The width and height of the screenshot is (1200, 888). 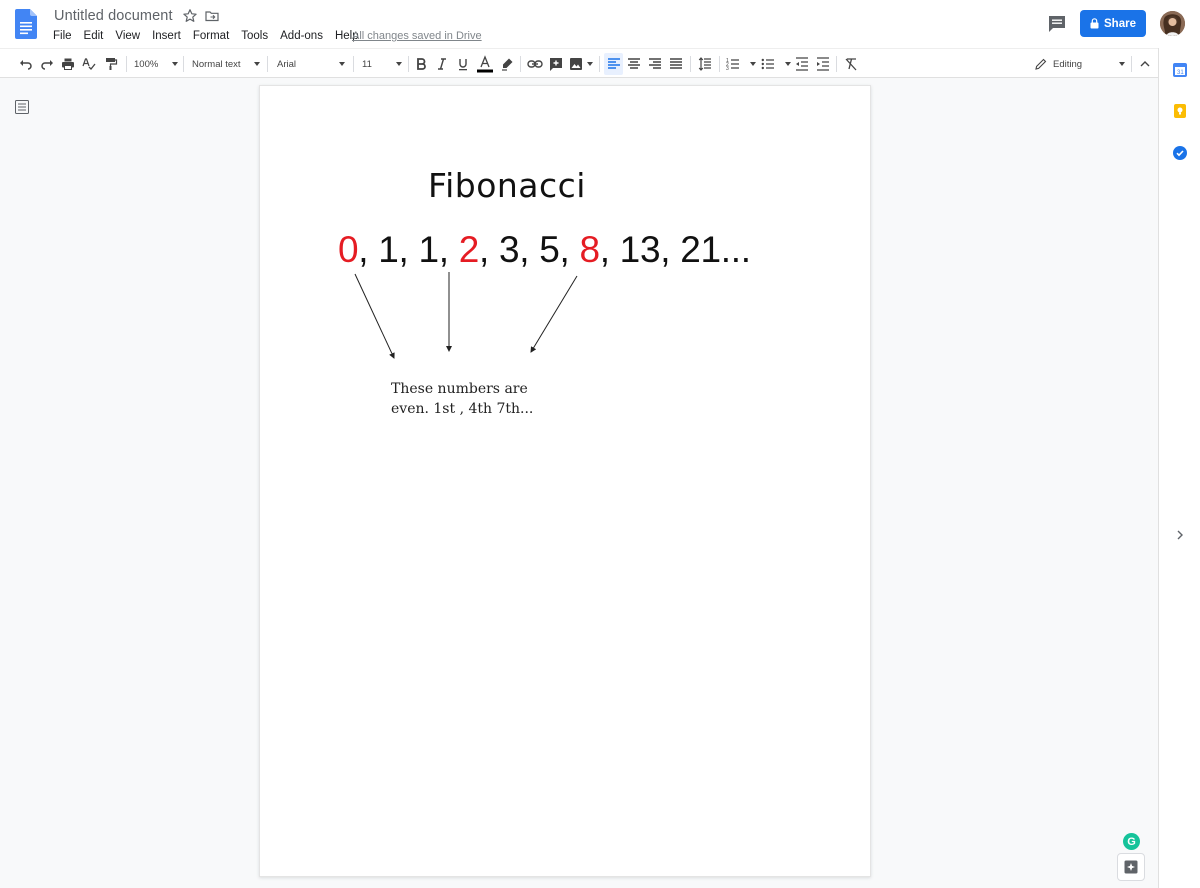 I want to click on insert-image-icon, so click(x=576, y=64).